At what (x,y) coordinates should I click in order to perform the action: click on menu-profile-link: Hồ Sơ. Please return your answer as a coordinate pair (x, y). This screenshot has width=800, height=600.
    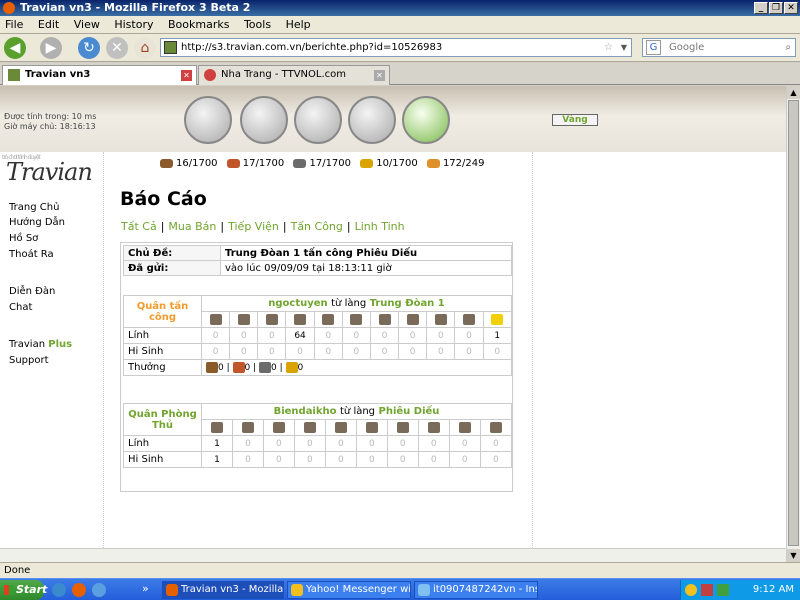
    Looking at the image, I should click on (23, 238).